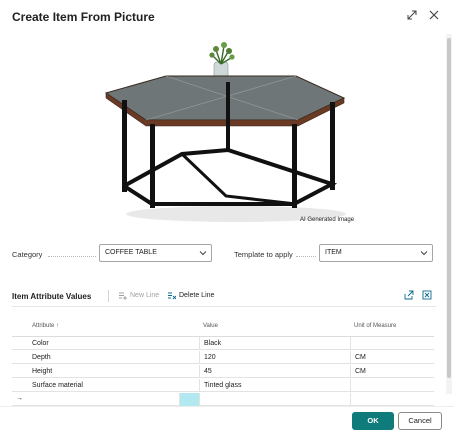 The width and height of the screenshot is (454, 440). I want to click on picture-caption: AI Generated Image, so click(327, 220).